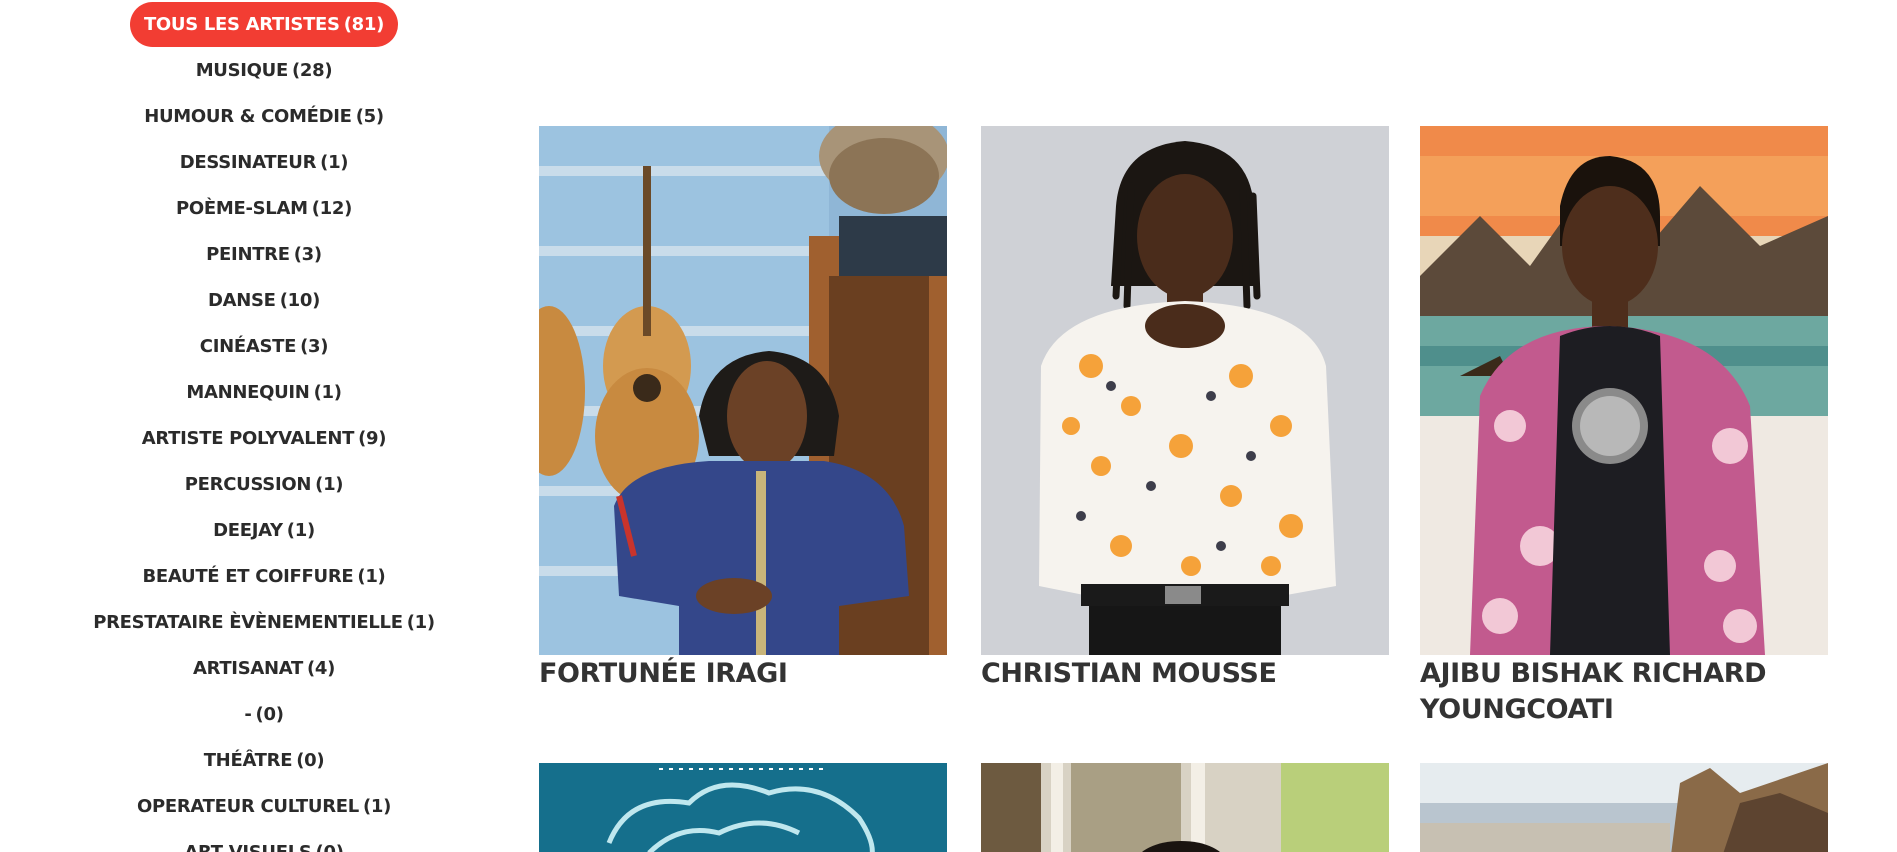 The width and height of the screenshot is (1897, 852). I want to click on category-label: DANSE, so click(241, 300).